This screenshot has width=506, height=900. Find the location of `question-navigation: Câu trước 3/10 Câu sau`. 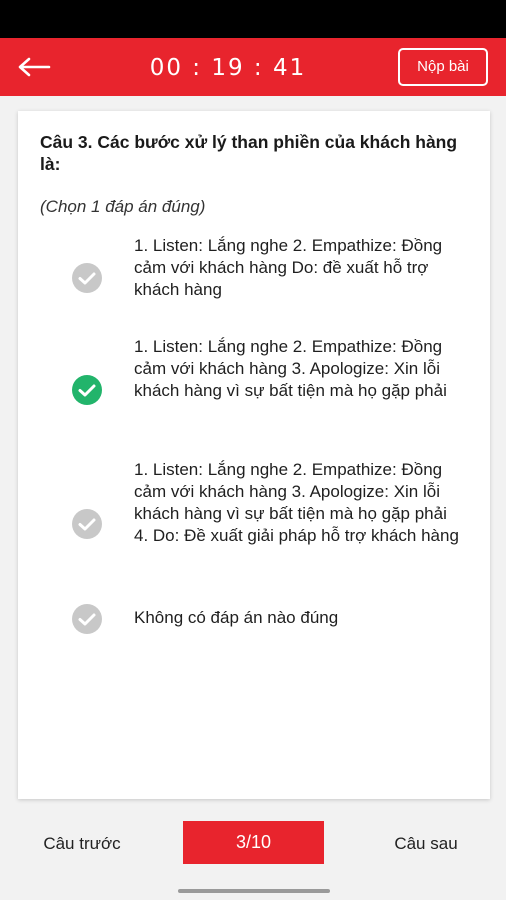

question-navigation: Câu trước 3/10 Câu sau is located at coordinates (253, 854).